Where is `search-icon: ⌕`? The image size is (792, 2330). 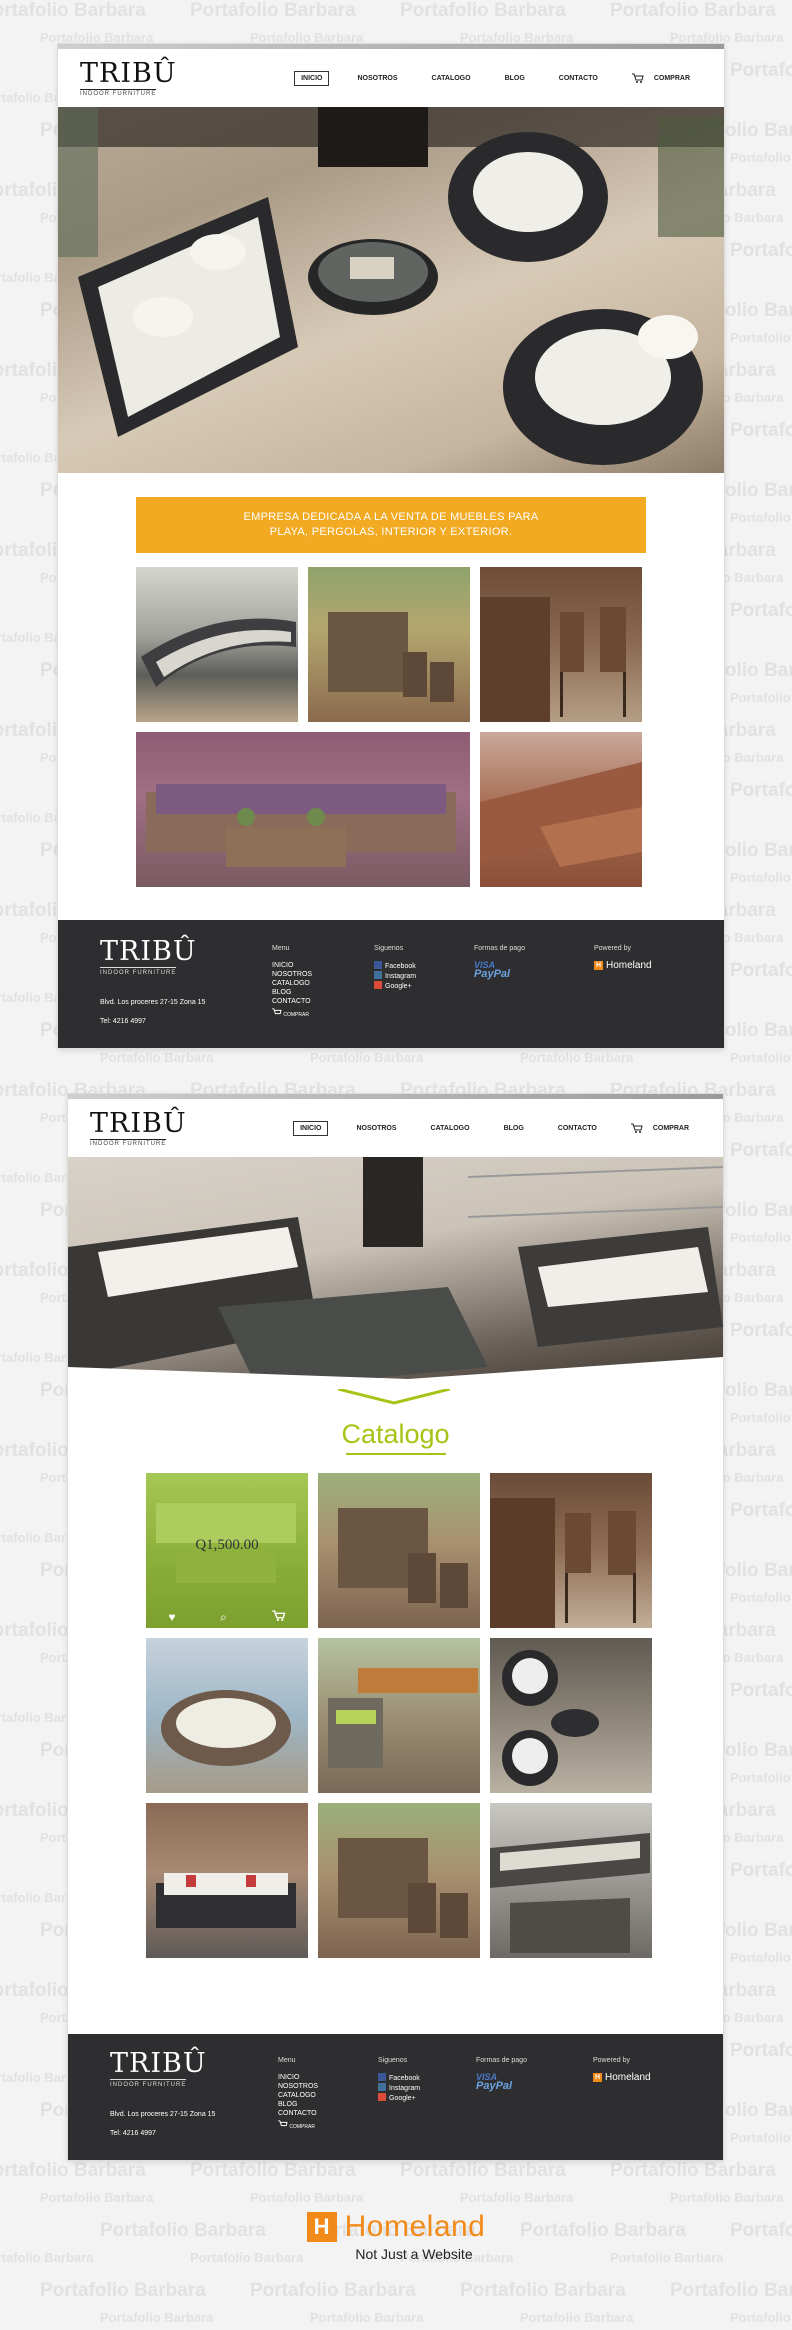
search-icon: ⌕ is located at coordinates (223, 1617).